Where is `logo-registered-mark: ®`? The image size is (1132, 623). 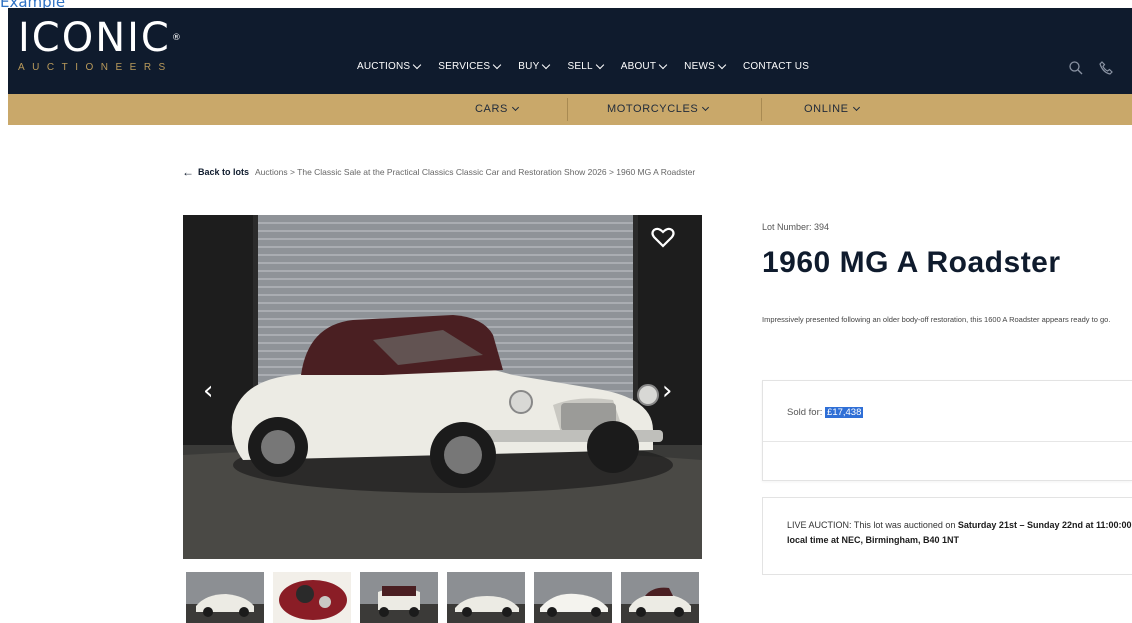 logo-registered-mark: ® is located at coordinates (177, 38).